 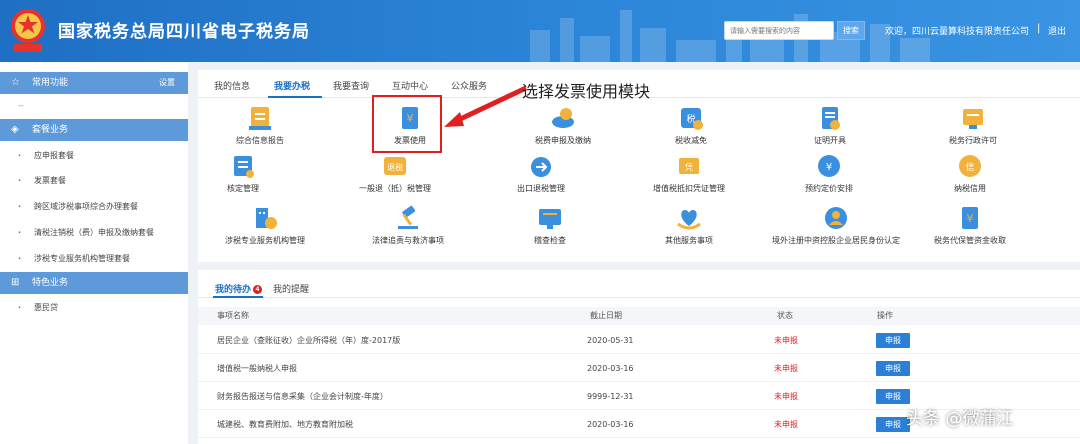 I want to click on row-name: 增值税一般纳税人申报, so click(x=257, y=368).